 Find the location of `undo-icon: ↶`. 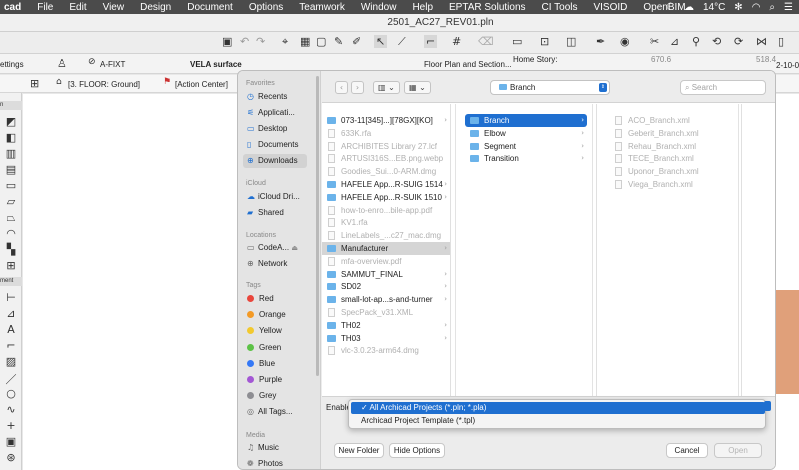

undo-icon: ↶ is located at coordinates (244, 41).